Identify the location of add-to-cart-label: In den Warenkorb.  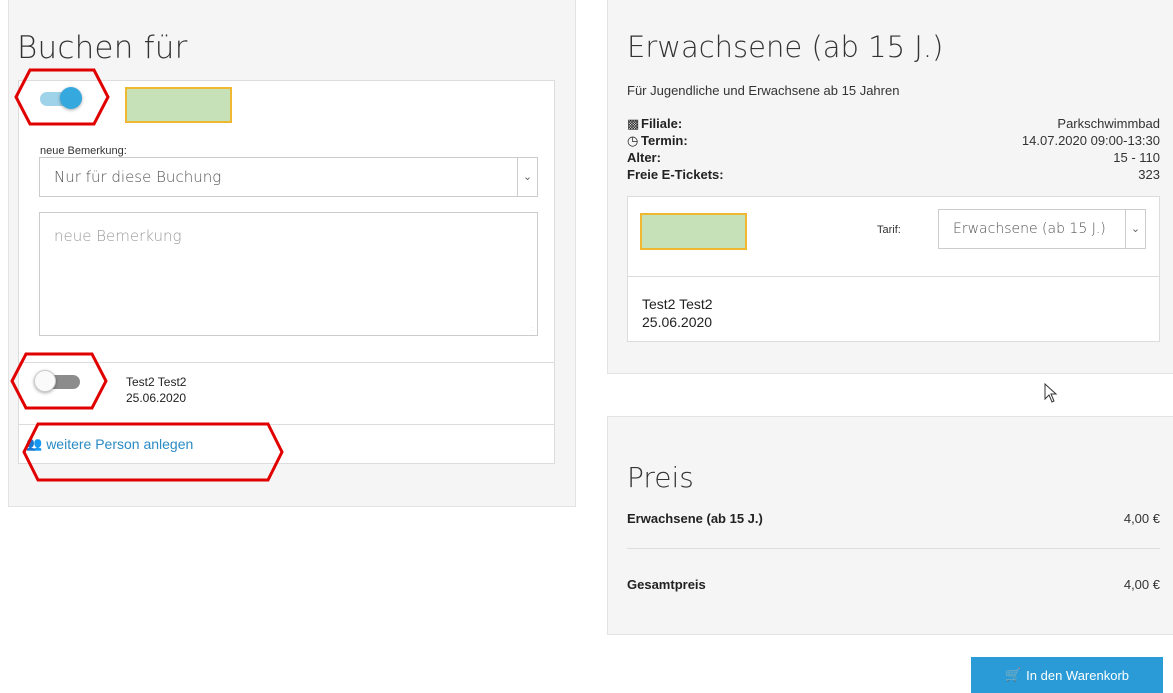
(1078, 675).